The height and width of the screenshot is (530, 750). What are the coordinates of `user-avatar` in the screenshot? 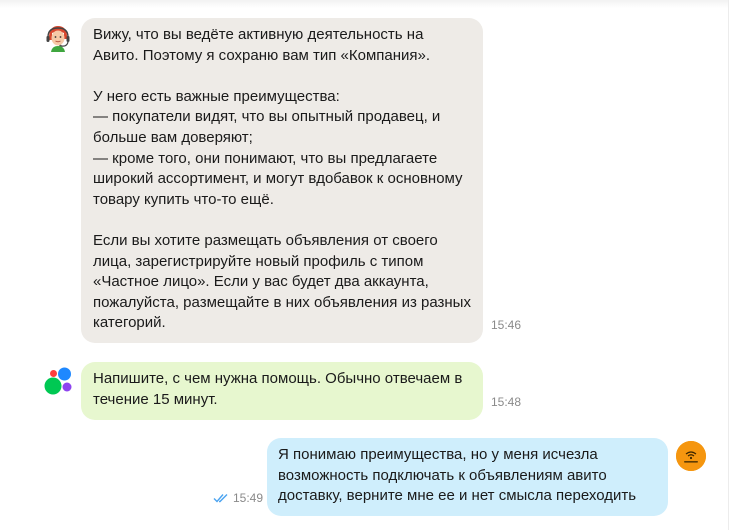 It's located at (691, 456).